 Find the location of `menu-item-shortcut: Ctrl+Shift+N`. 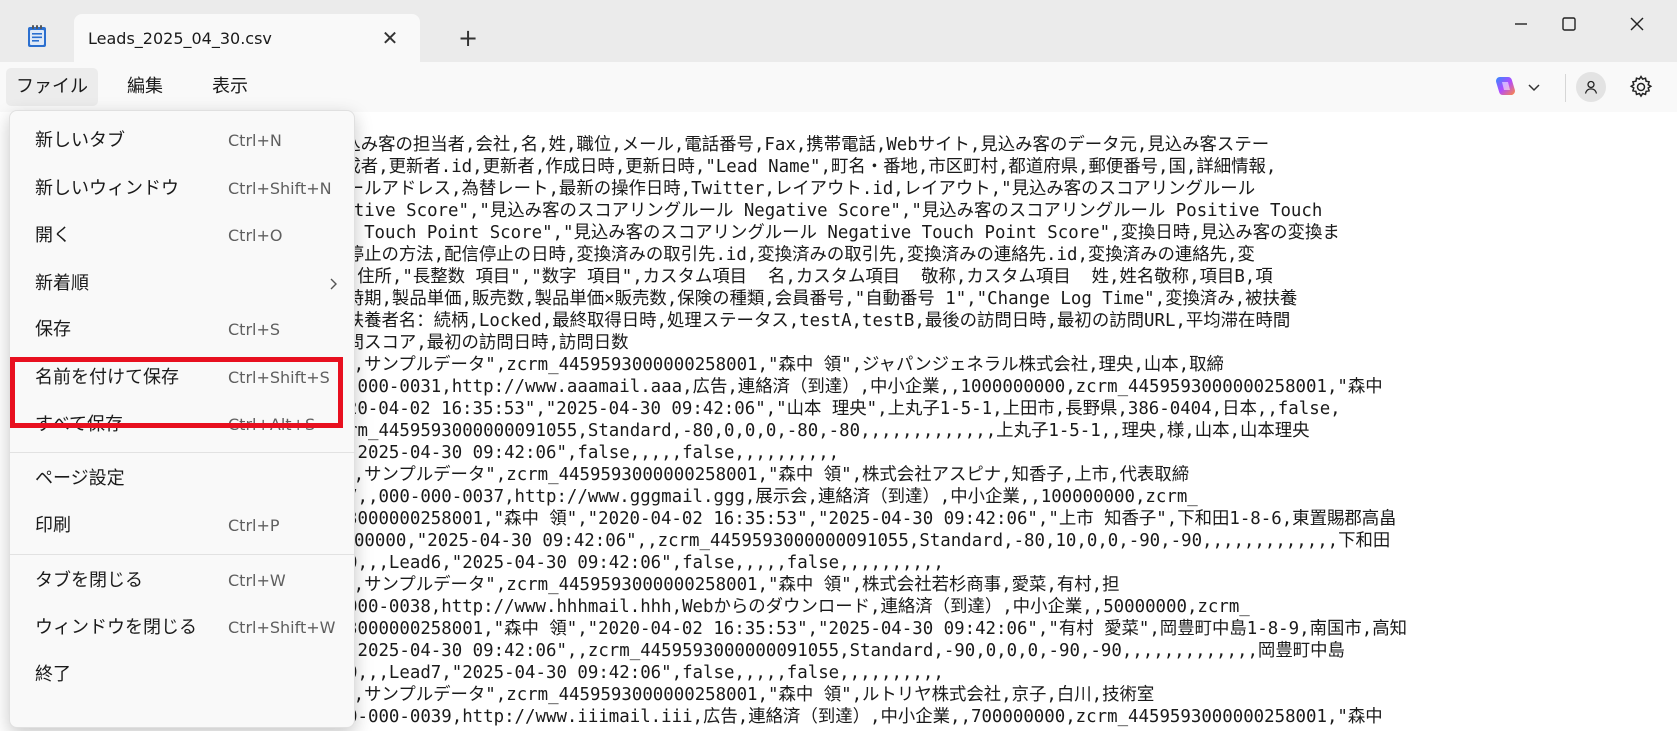

menu-item-shortcut: Ctrl+Shift+N is located at coordinates (280, 188).